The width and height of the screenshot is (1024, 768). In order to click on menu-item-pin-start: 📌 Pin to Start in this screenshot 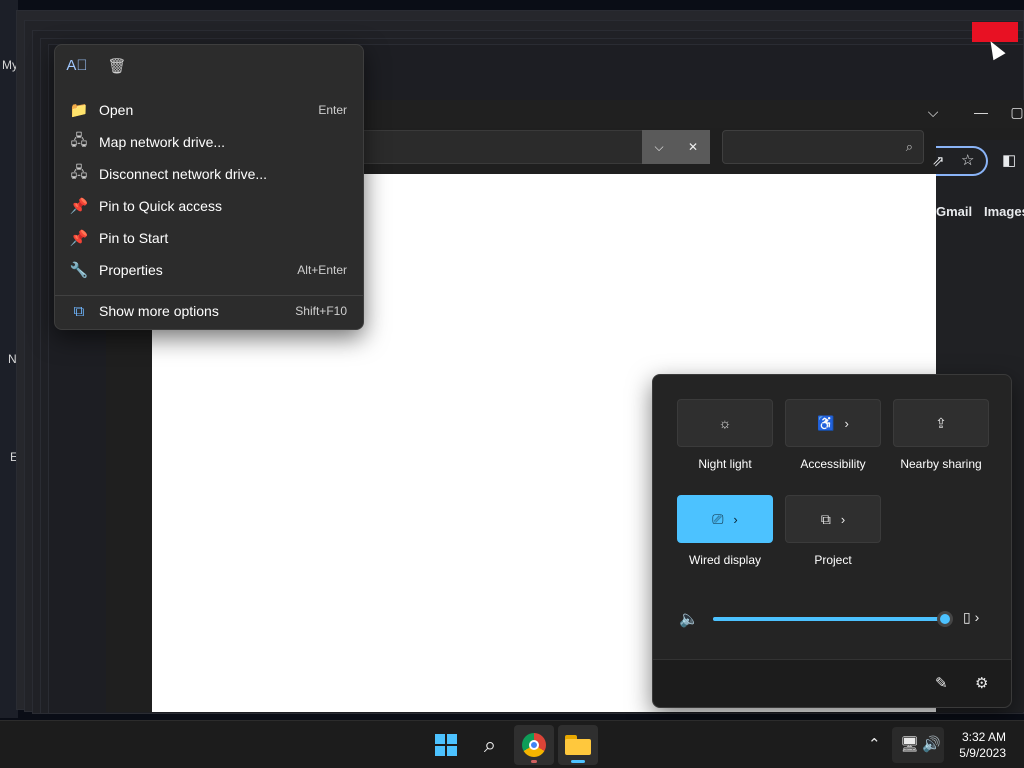, I will do `click(209, 238)`.